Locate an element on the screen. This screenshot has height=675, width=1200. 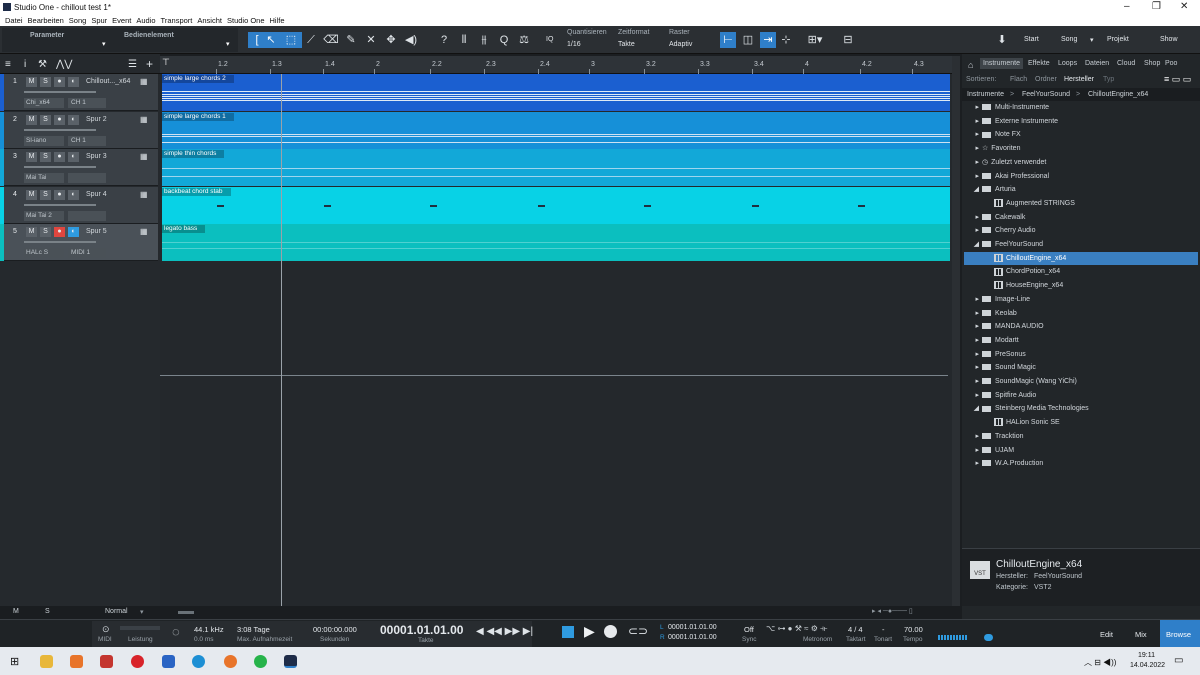
metronome-controls-icon: ⌥ ⊶ ● ⚒ ≈ ⚙ ⟛ is located at coordinates (796, 629).